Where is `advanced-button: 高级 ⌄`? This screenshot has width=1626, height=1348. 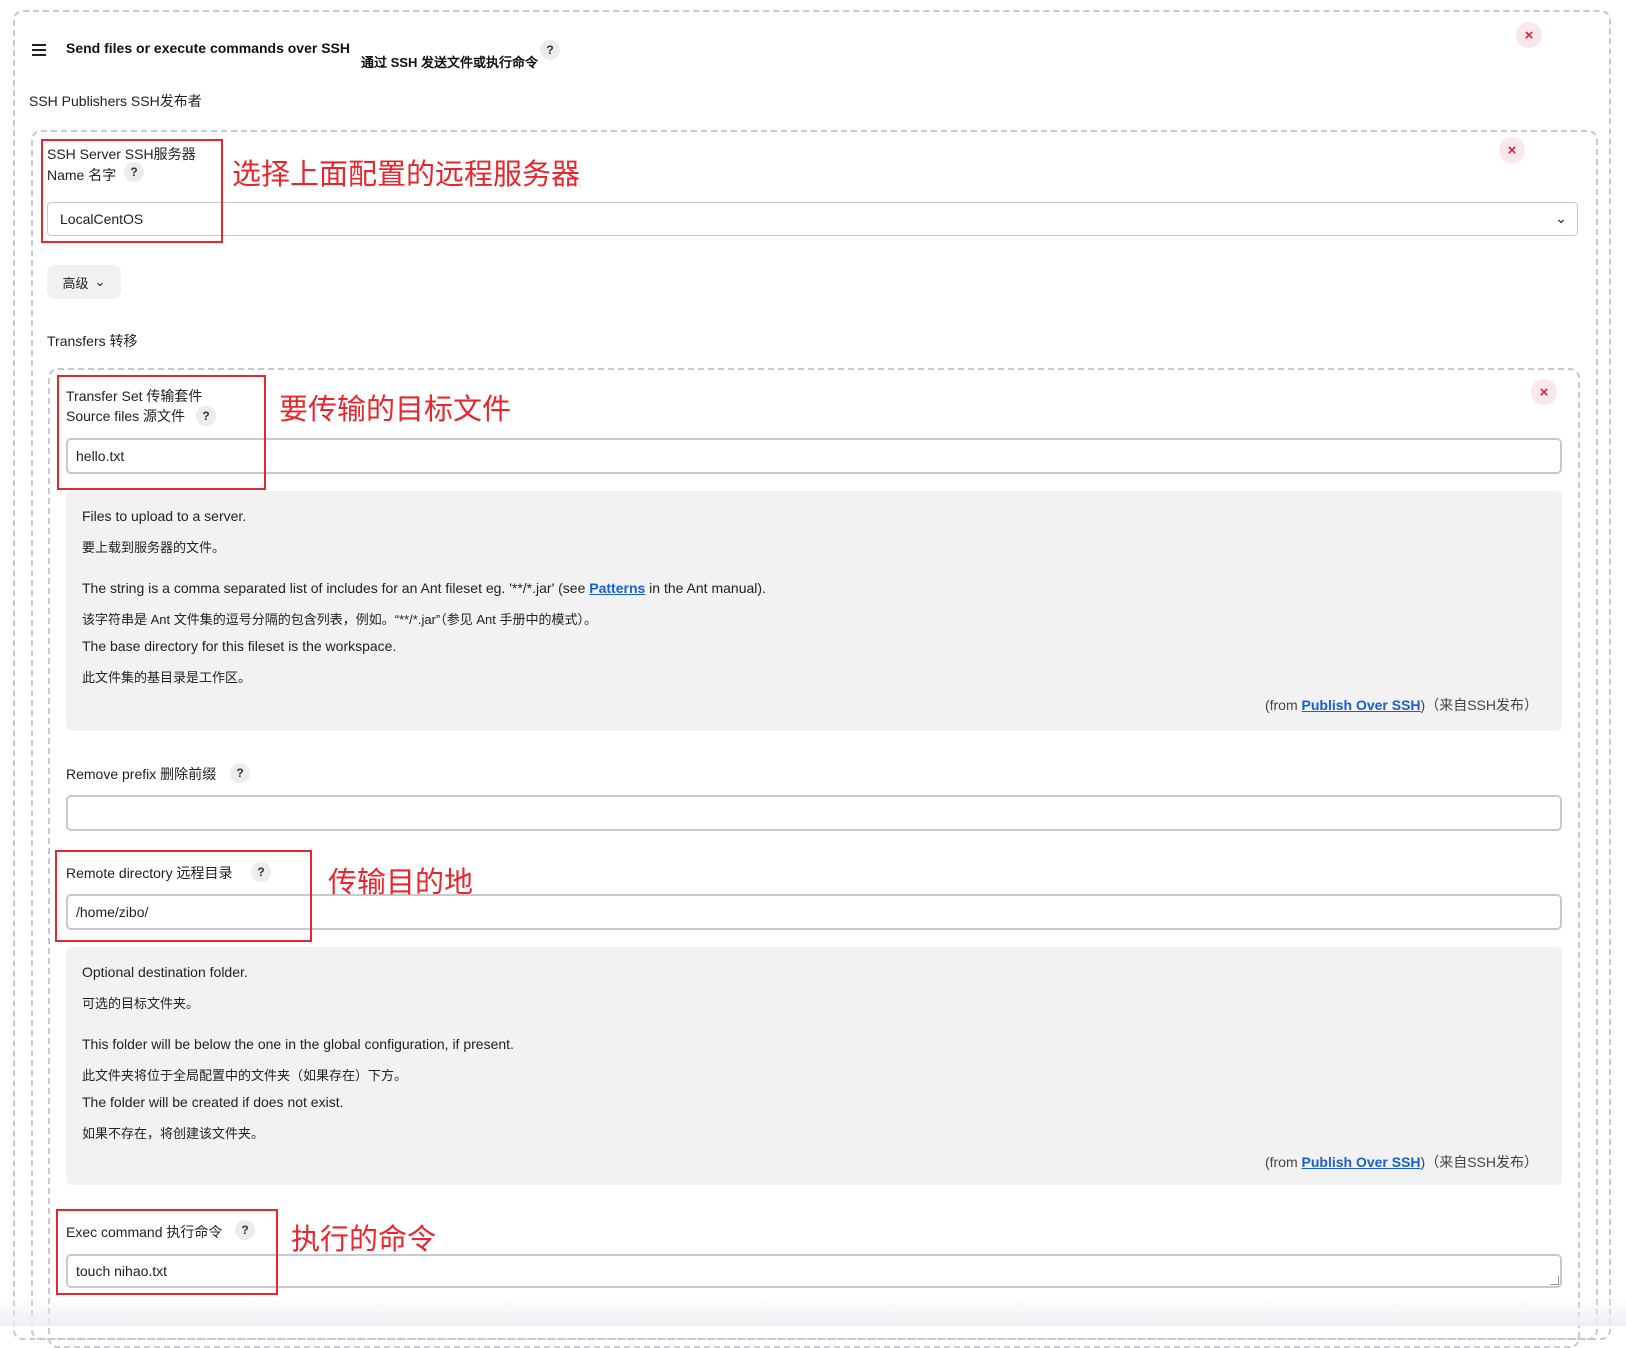
advanced-button: 高级 ⌄ is located at coordinates (84, 282).